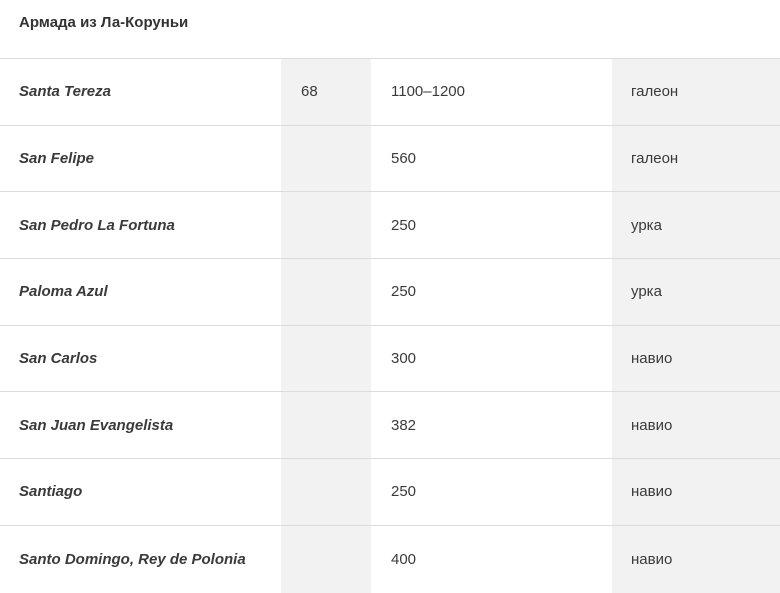  Describe the element at coordinates (140, 425) in the screenshot. I see `ship-name-cell: San Juan Evangelista` at that location.